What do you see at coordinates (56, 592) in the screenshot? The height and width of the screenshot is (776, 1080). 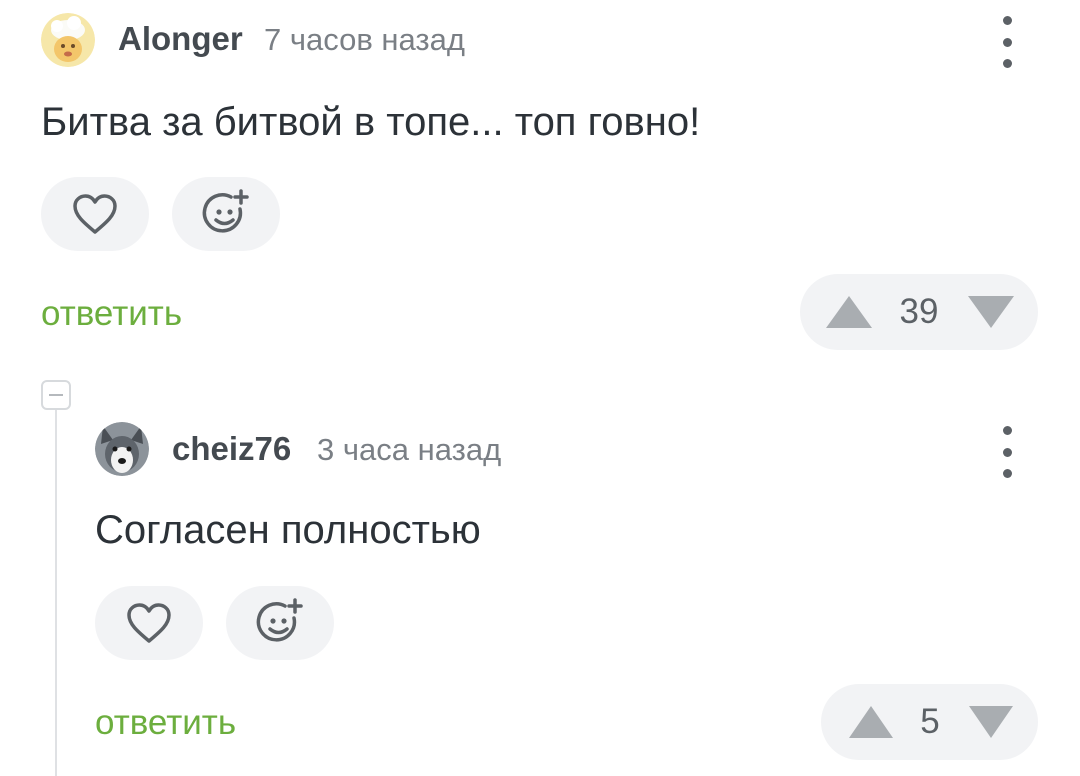 I see `thread-line` at bounding box center [56, 592].